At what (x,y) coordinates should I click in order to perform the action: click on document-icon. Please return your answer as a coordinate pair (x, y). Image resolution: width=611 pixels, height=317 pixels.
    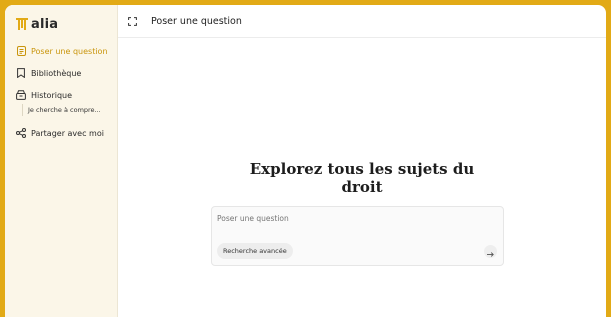
    Looking at the image, I should click on (21, 51).